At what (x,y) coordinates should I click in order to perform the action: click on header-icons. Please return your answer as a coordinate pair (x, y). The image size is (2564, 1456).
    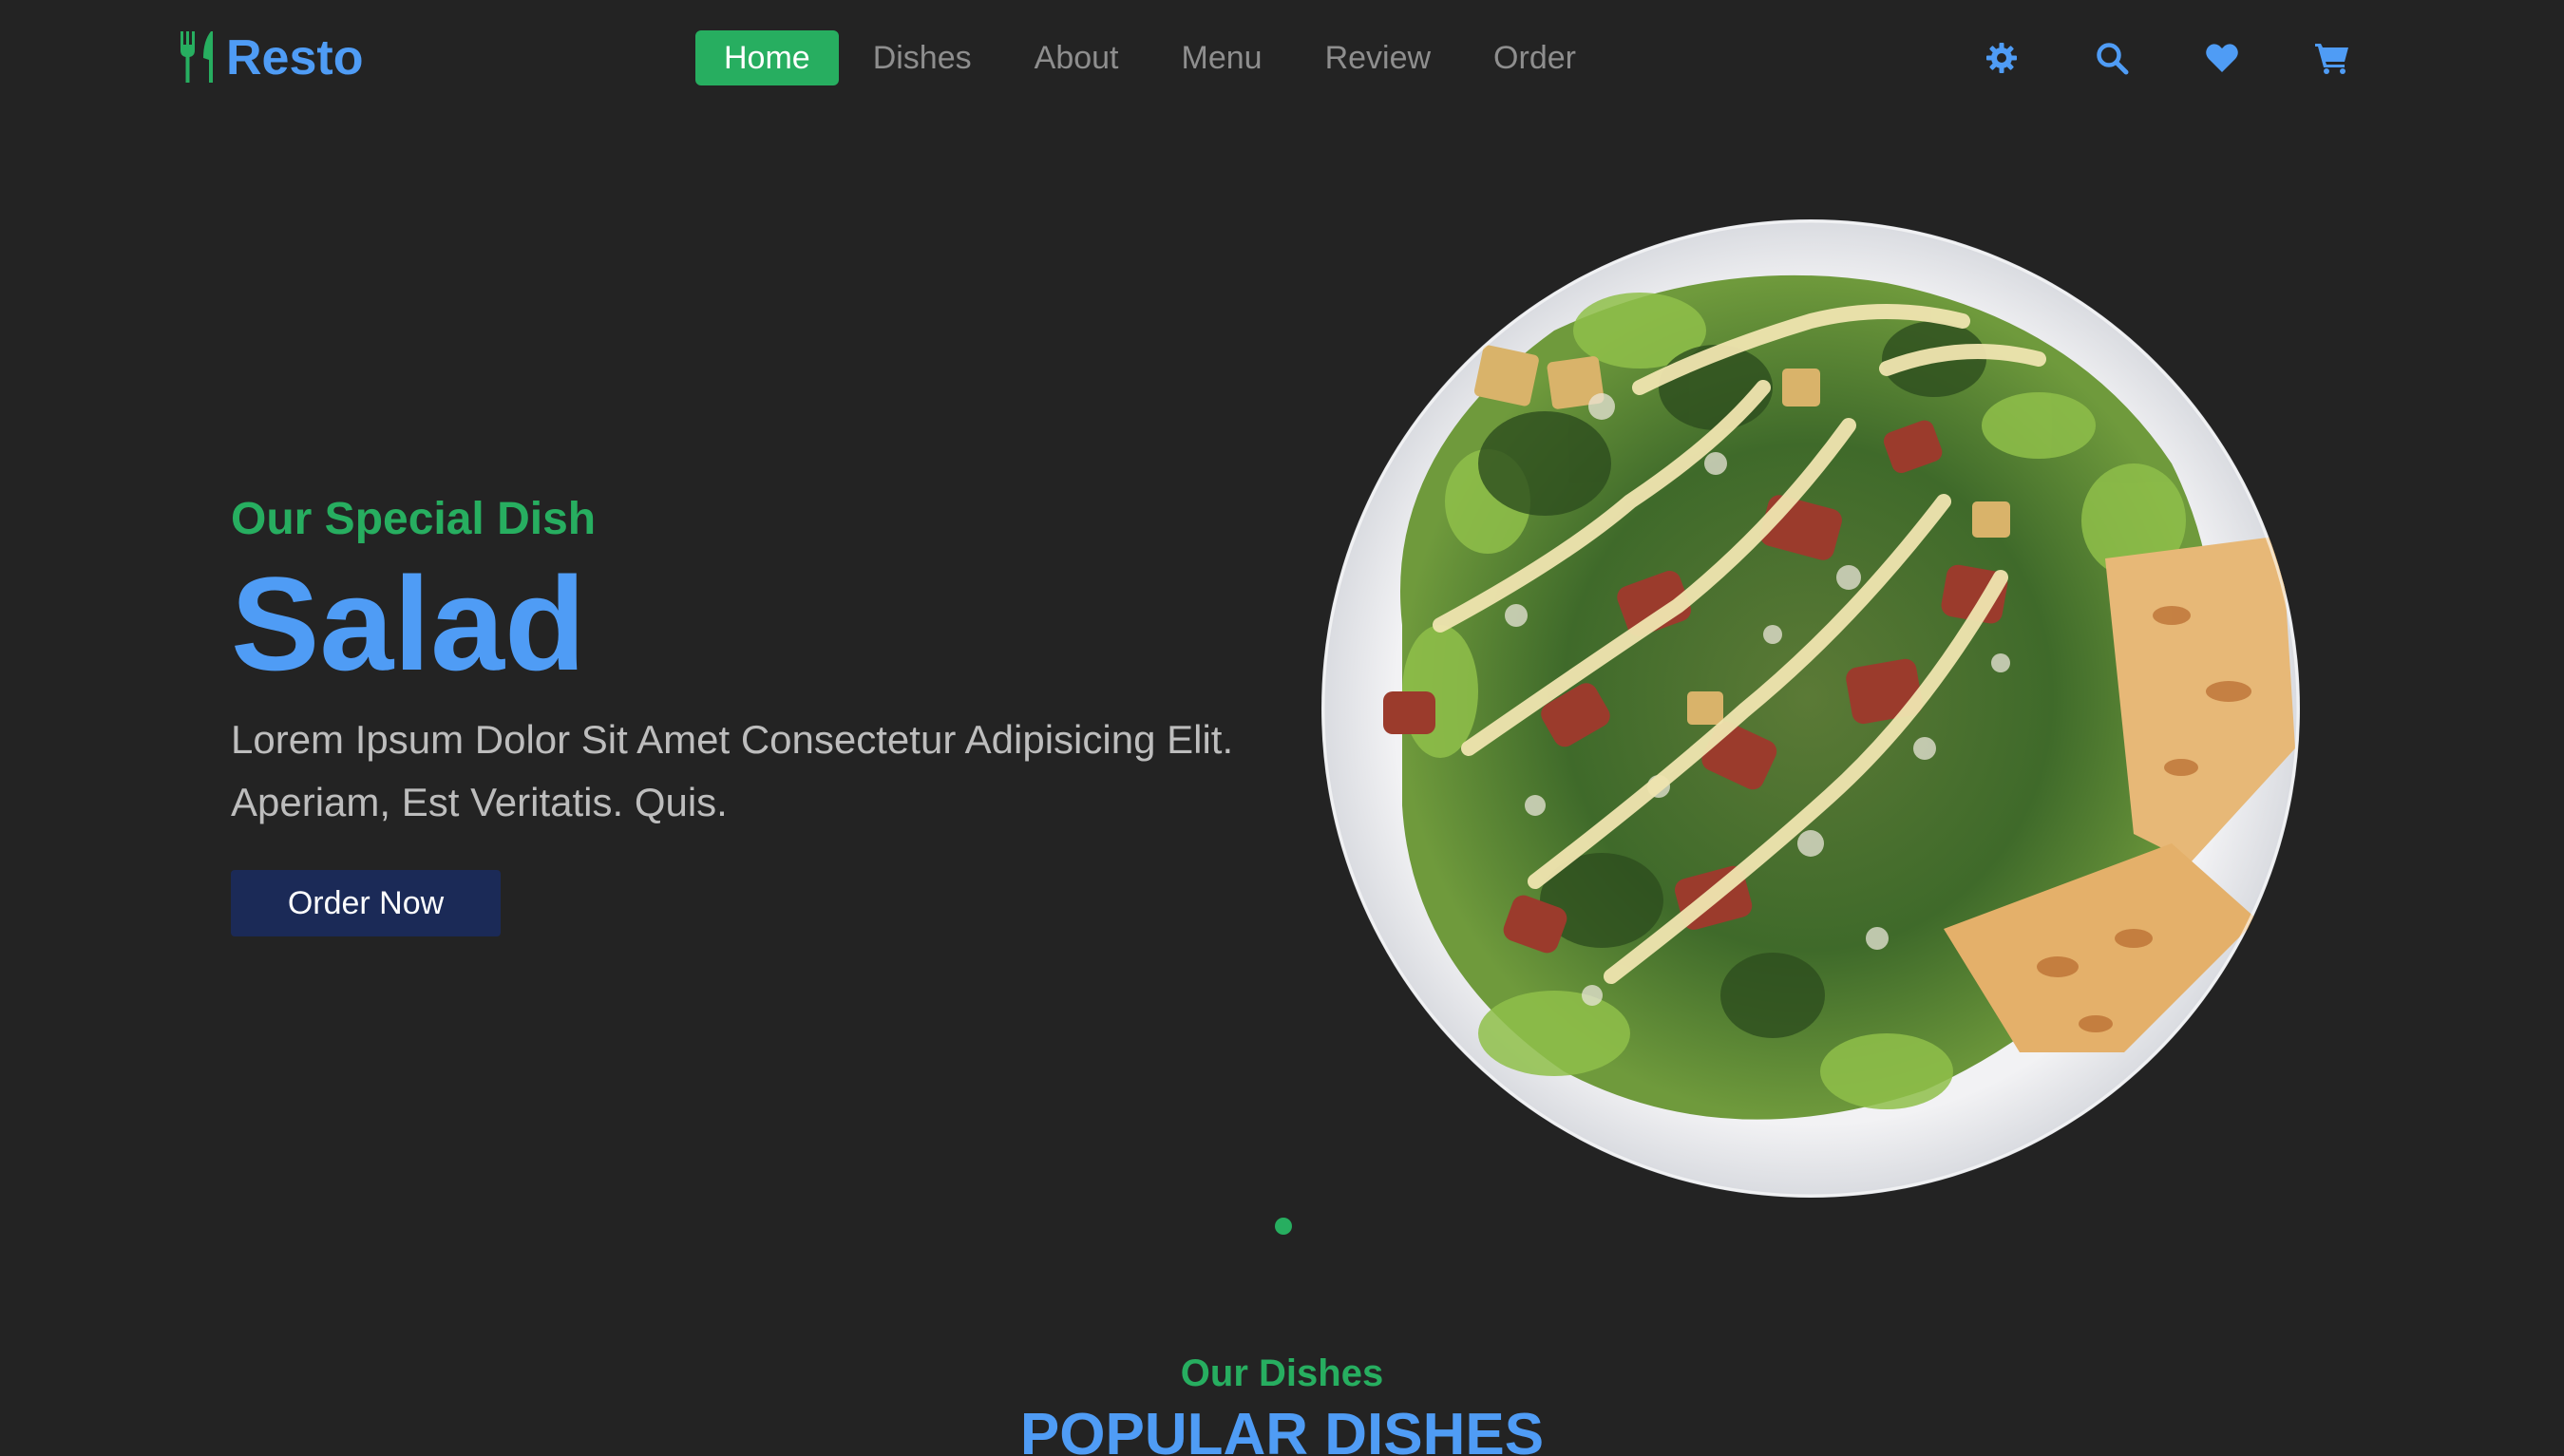
    Looking at the image, I should click on (2167, 58).